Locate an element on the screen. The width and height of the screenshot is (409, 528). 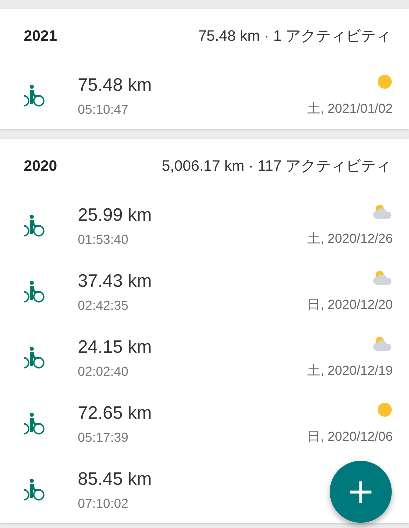
distance-text: 85.45 km is located at coordinates (116, 479).